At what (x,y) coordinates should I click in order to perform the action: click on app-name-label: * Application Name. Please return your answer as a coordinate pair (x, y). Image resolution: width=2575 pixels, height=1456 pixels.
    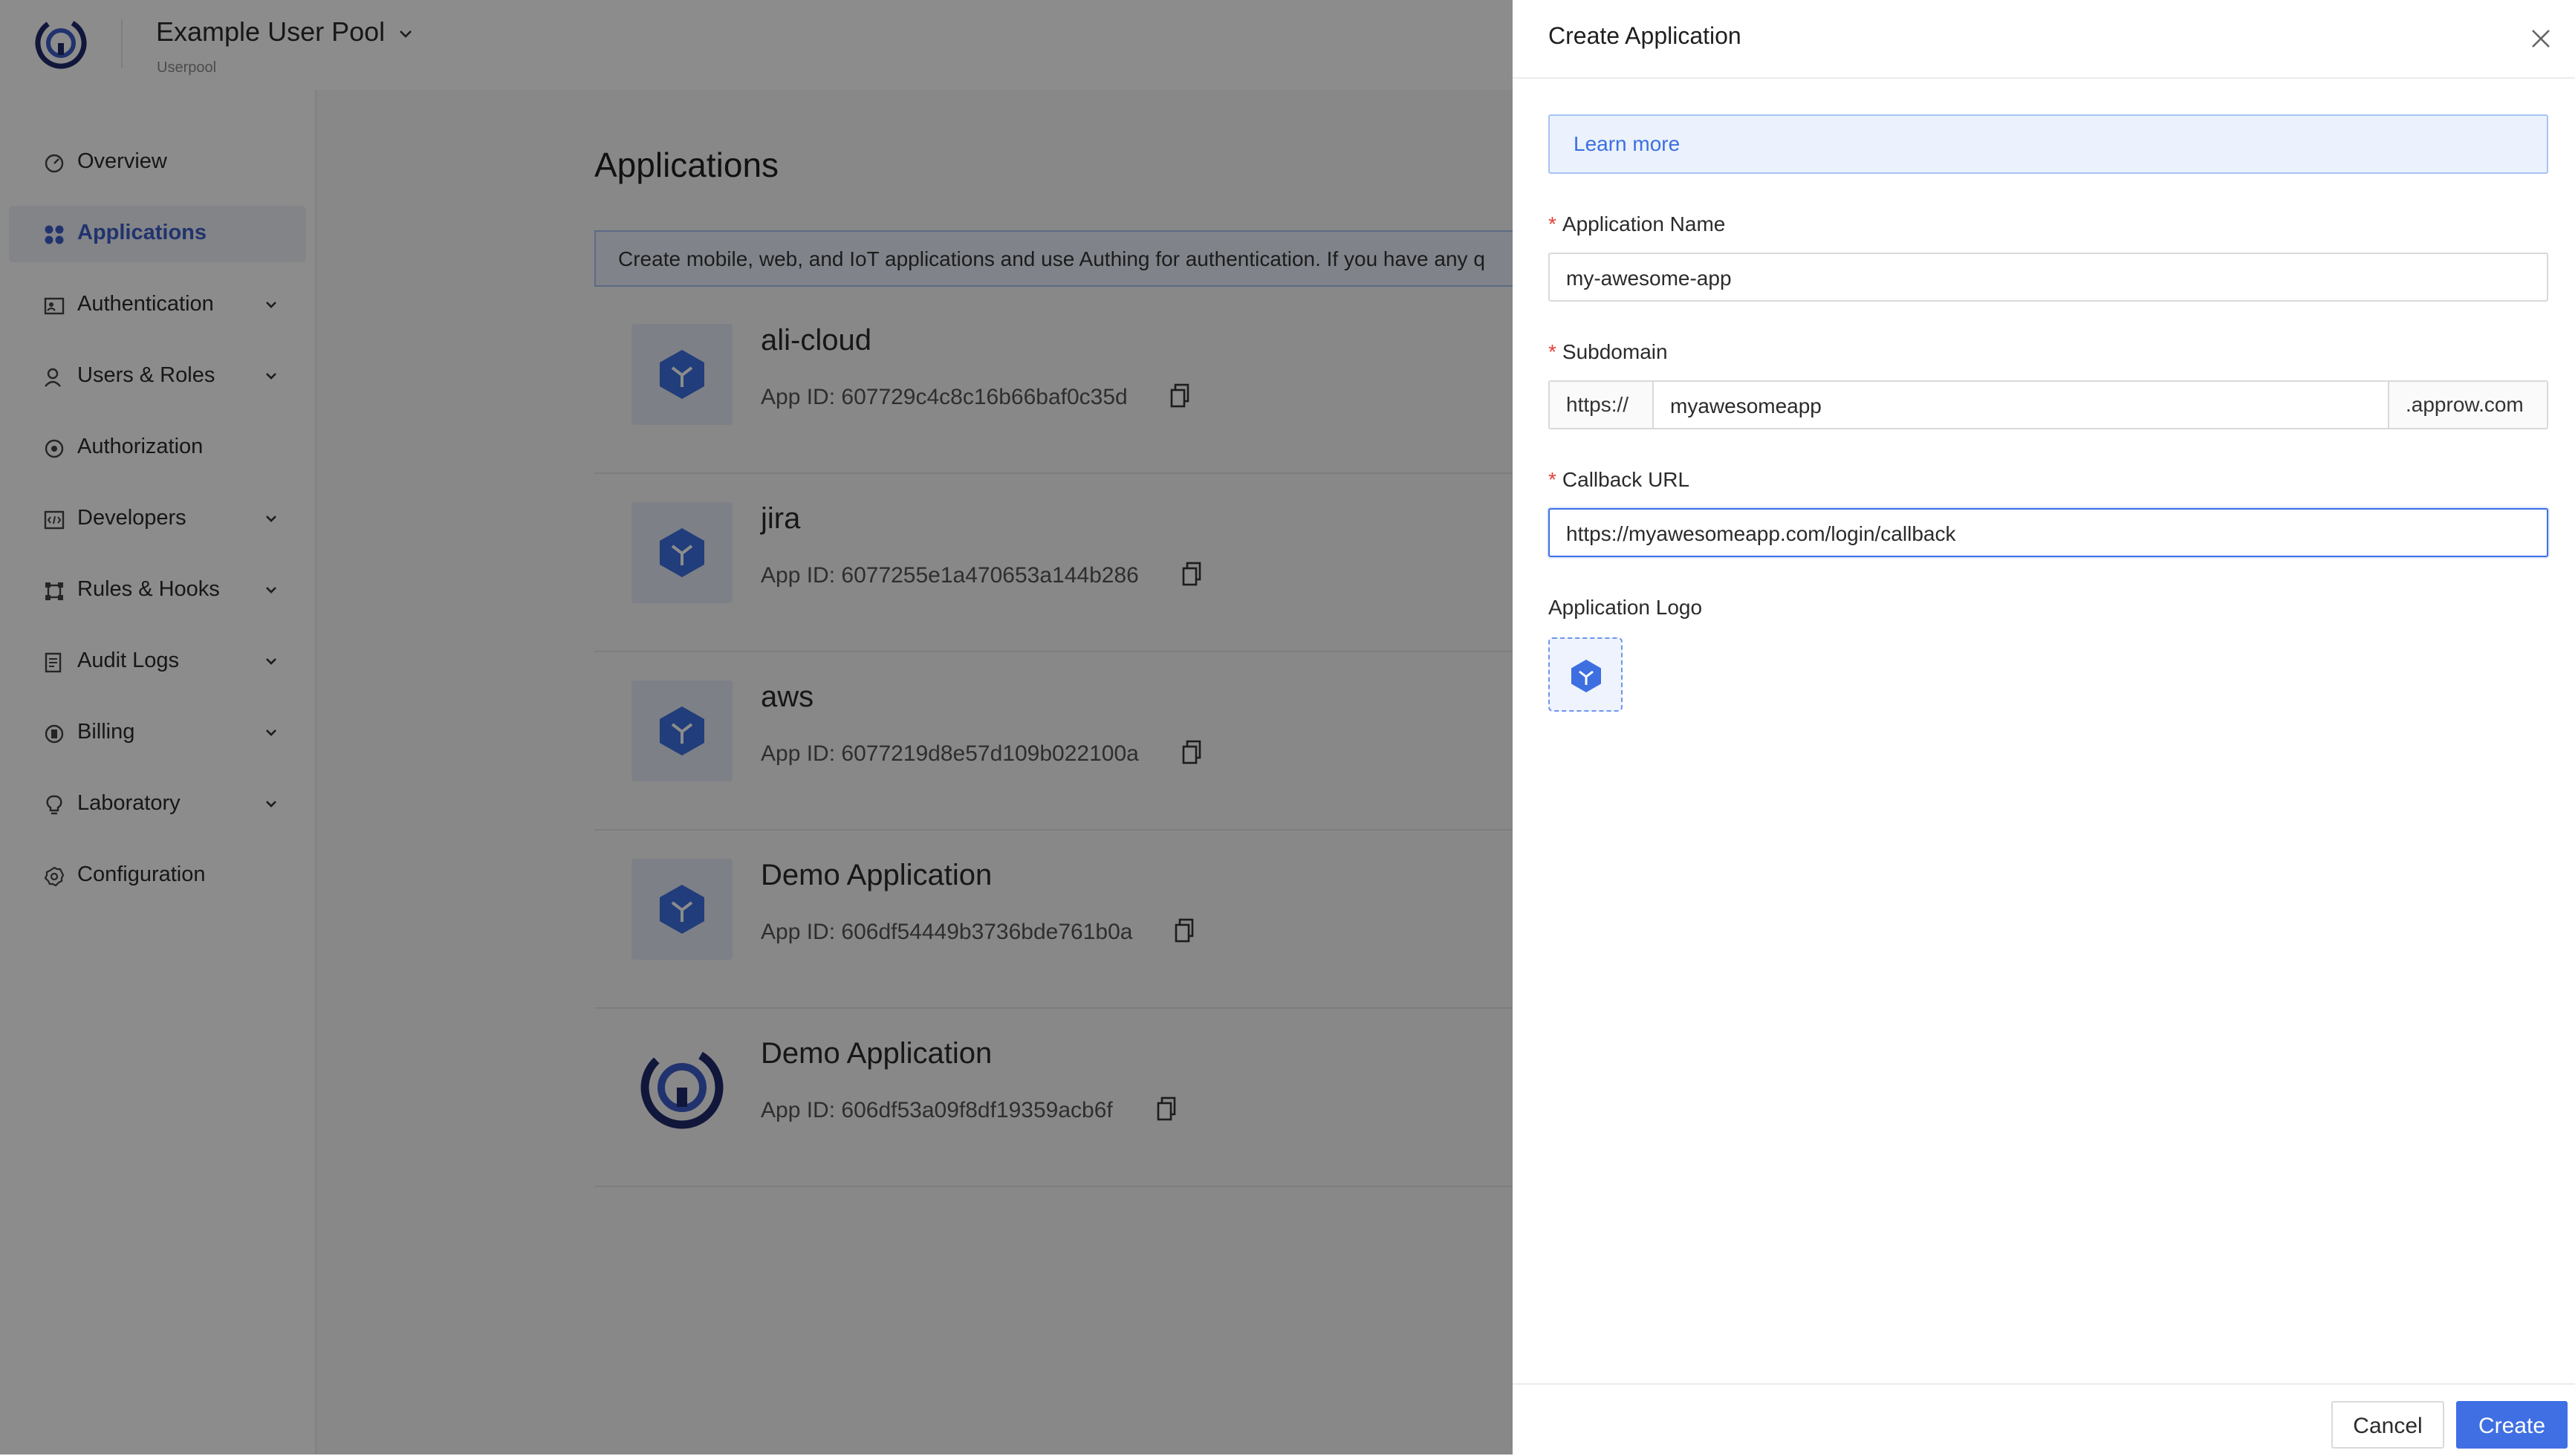
    Looking at the image, I should click on (1636, 224).